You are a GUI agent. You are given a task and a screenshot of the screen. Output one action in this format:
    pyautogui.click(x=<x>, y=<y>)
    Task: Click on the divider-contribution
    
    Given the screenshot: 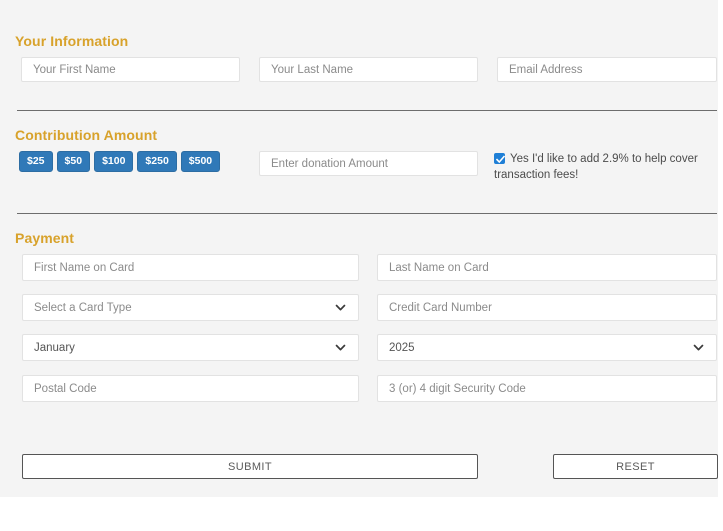 What is the action you would take?
    pyautogui.click(x=367, y=213)
    